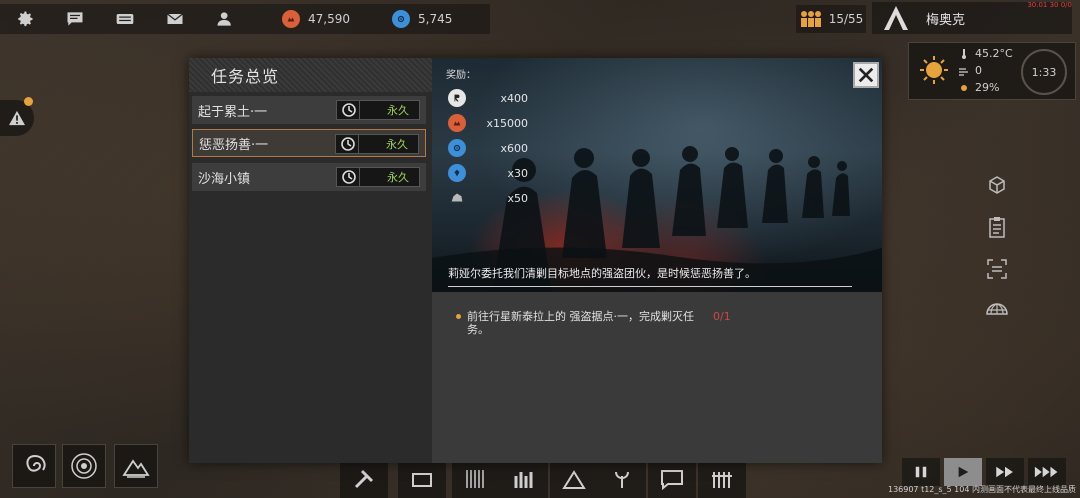 The width and height of the screenshot is (1080, 498). What do you see at coordinates (461, 75) in the screenshot?
I see `reward-title: 奖励：` at bounding box center [461, 75].